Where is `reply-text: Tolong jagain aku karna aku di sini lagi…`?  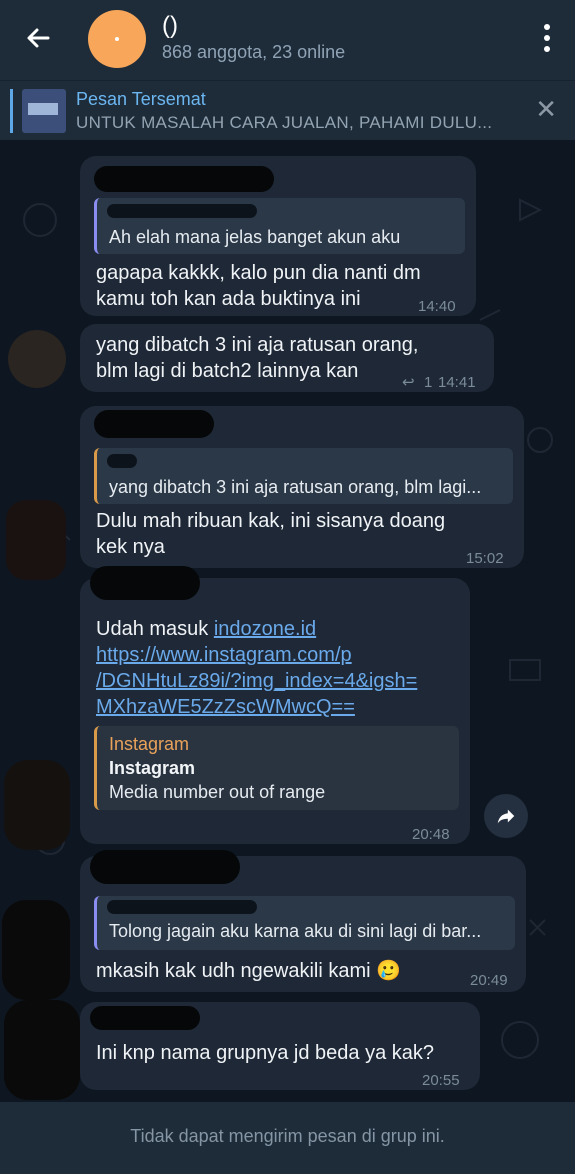 reply-text: Tolong jagain aku karna aku di sini lagi… is located at coordinates (295, 931).